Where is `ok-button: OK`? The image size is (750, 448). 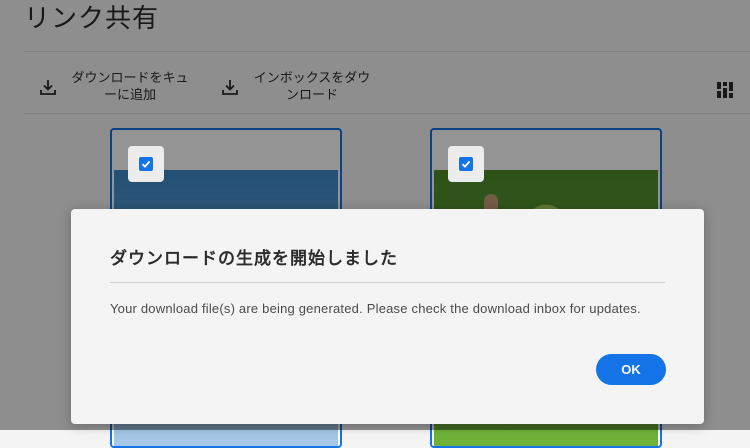 ok-button: OK is located at coordinates (631, 369).